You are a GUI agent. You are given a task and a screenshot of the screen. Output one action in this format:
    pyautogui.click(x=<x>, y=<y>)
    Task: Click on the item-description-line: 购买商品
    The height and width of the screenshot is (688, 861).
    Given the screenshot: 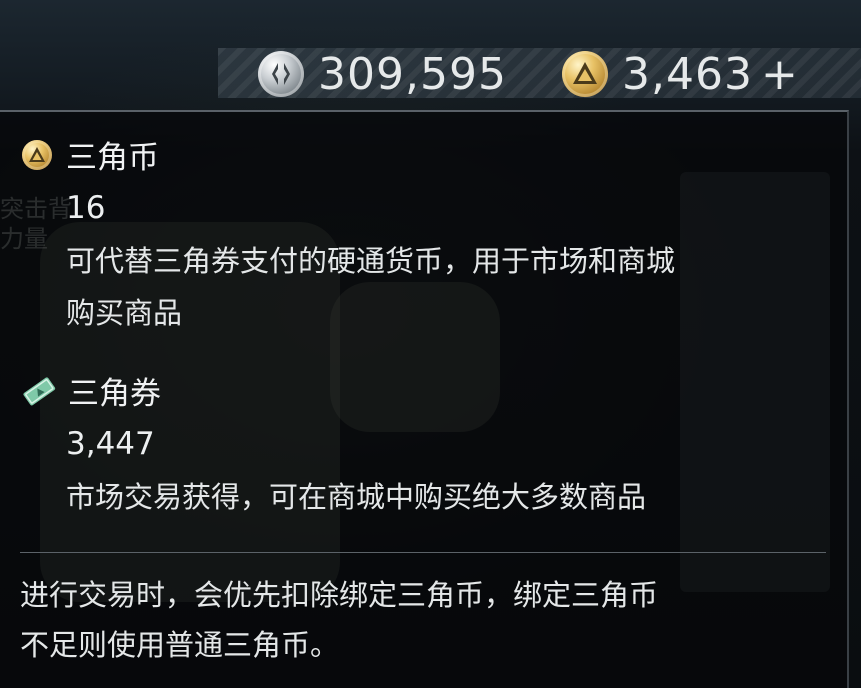 What is the action you would take?
    pyautogui.click(x=124, y=313)
    